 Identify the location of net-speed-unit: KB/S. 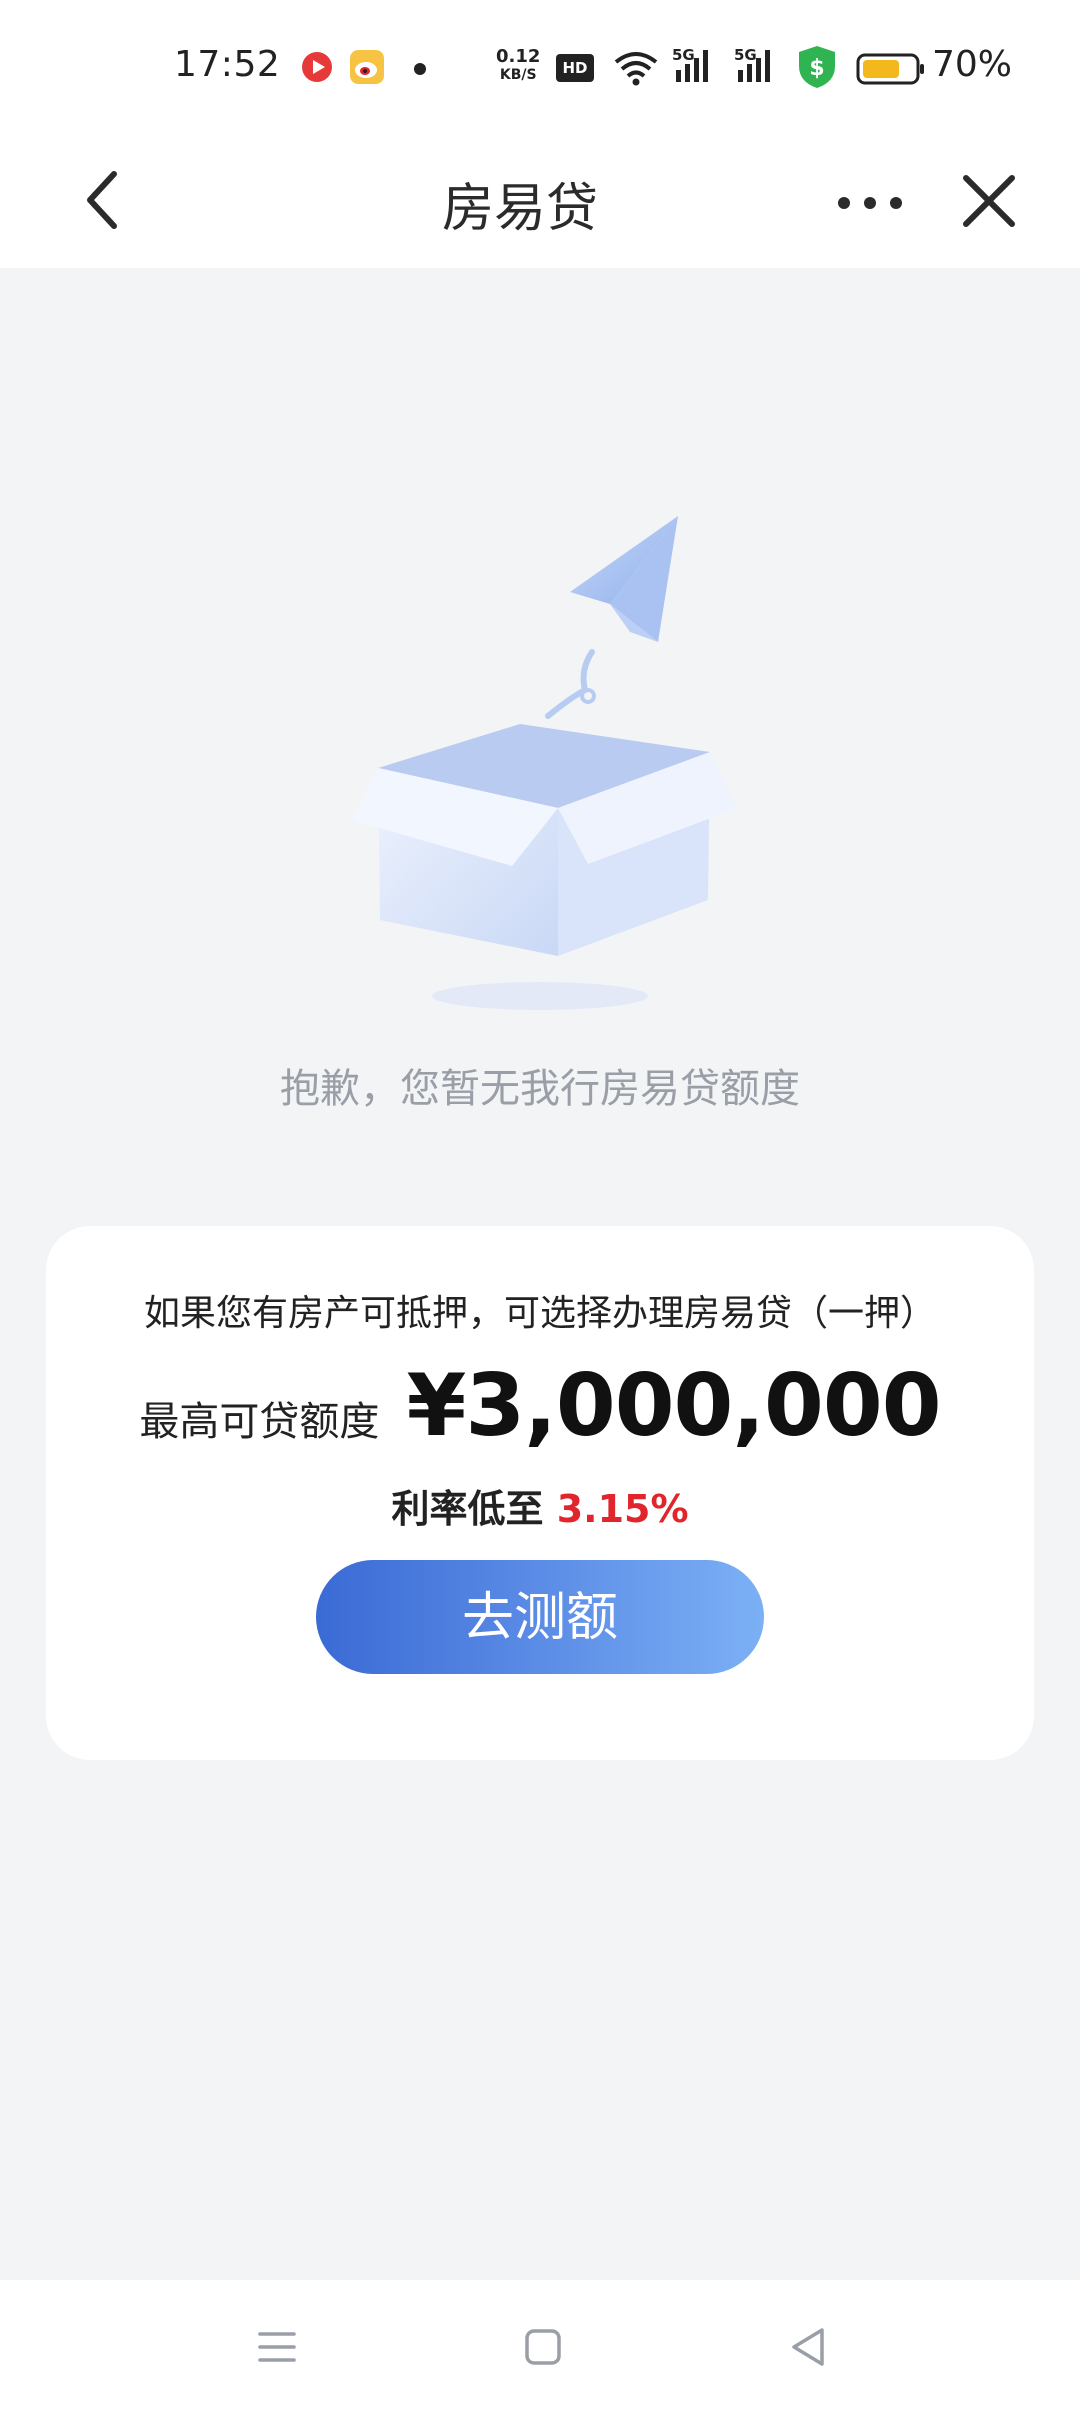
(518, 75).